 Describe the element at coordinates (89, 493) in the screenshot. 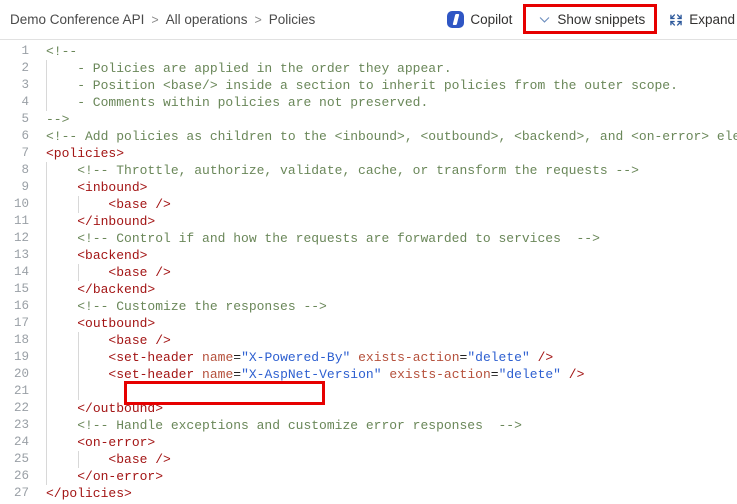

I see `code-token-tag: </policies>` at that location.